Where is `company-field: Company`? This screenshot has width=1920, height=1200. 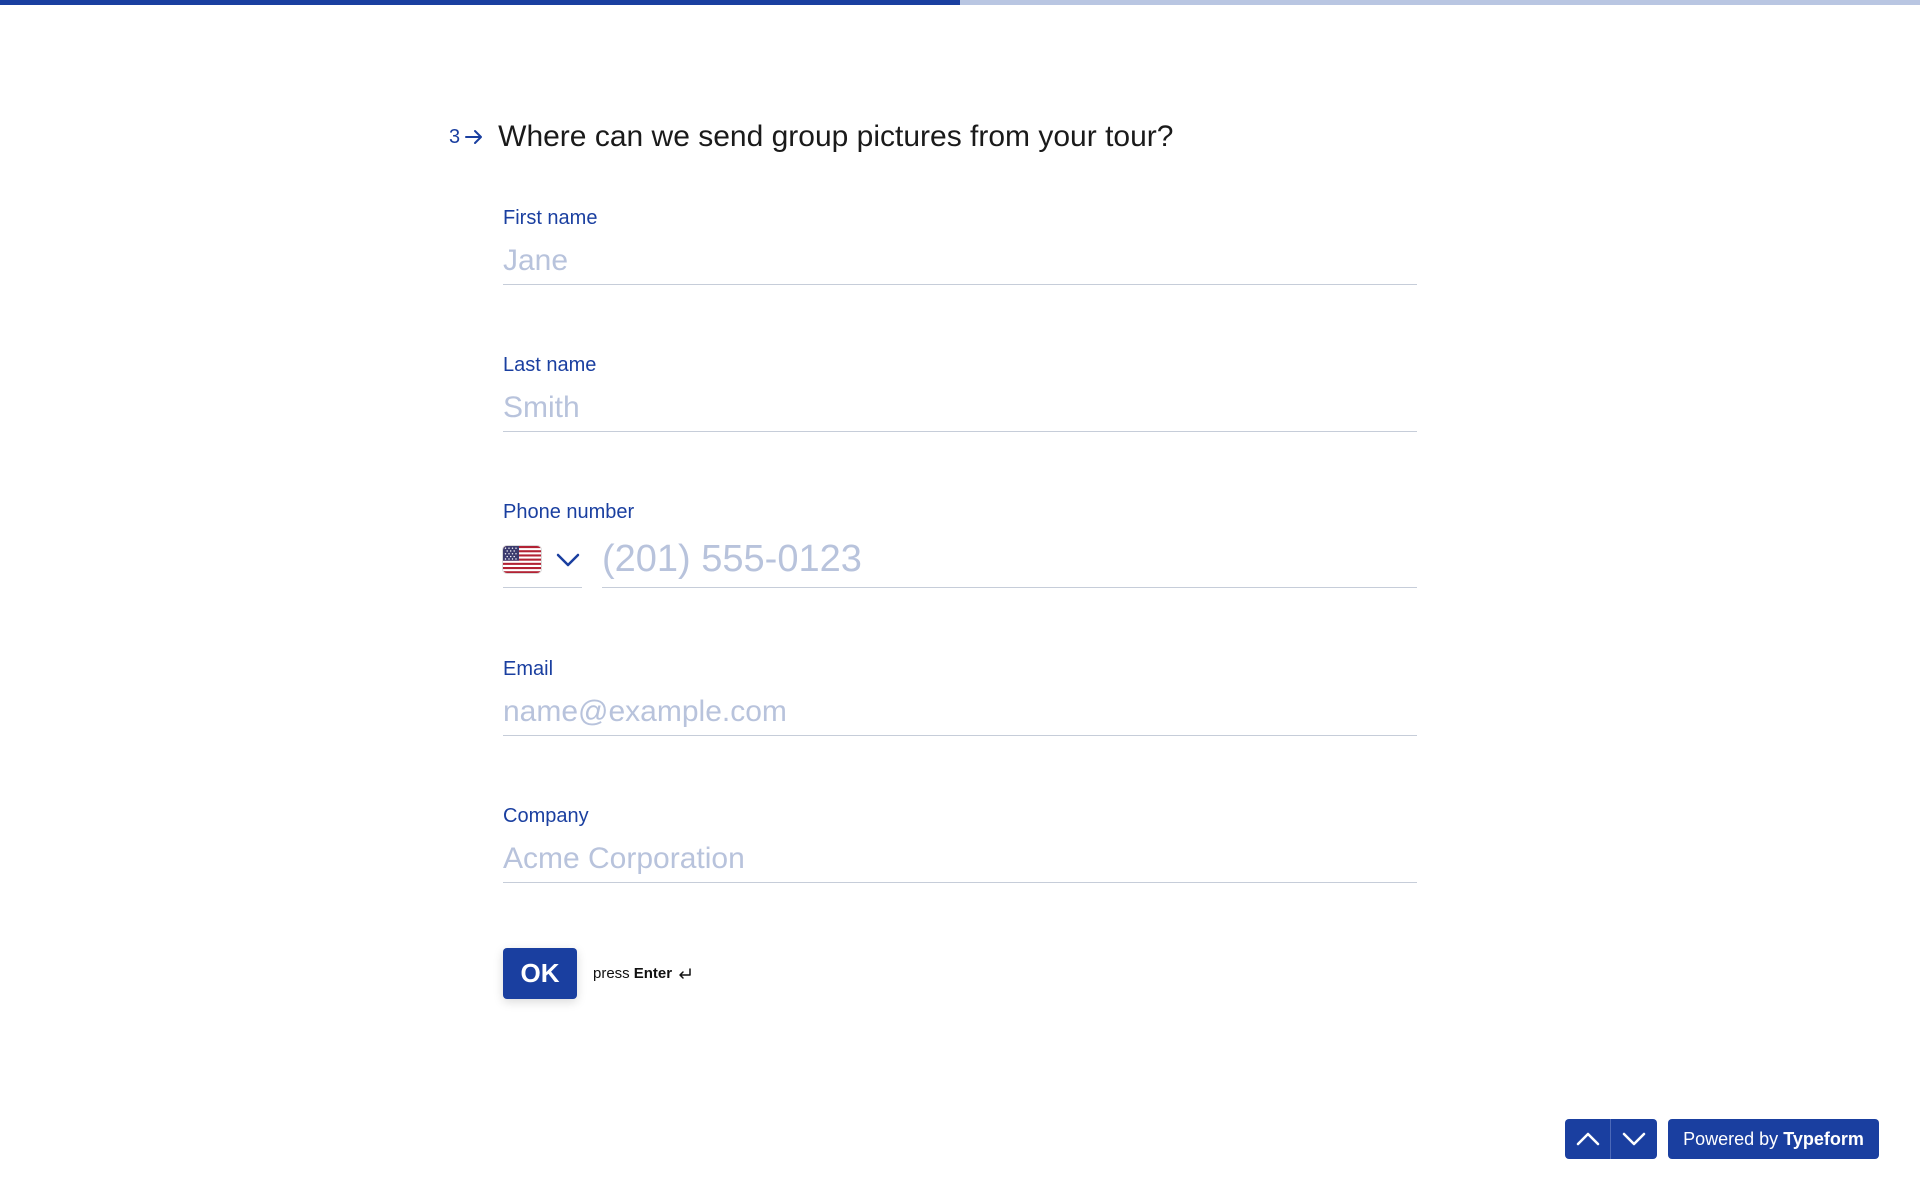
company-field: Company is located at coordinates (960, 843).